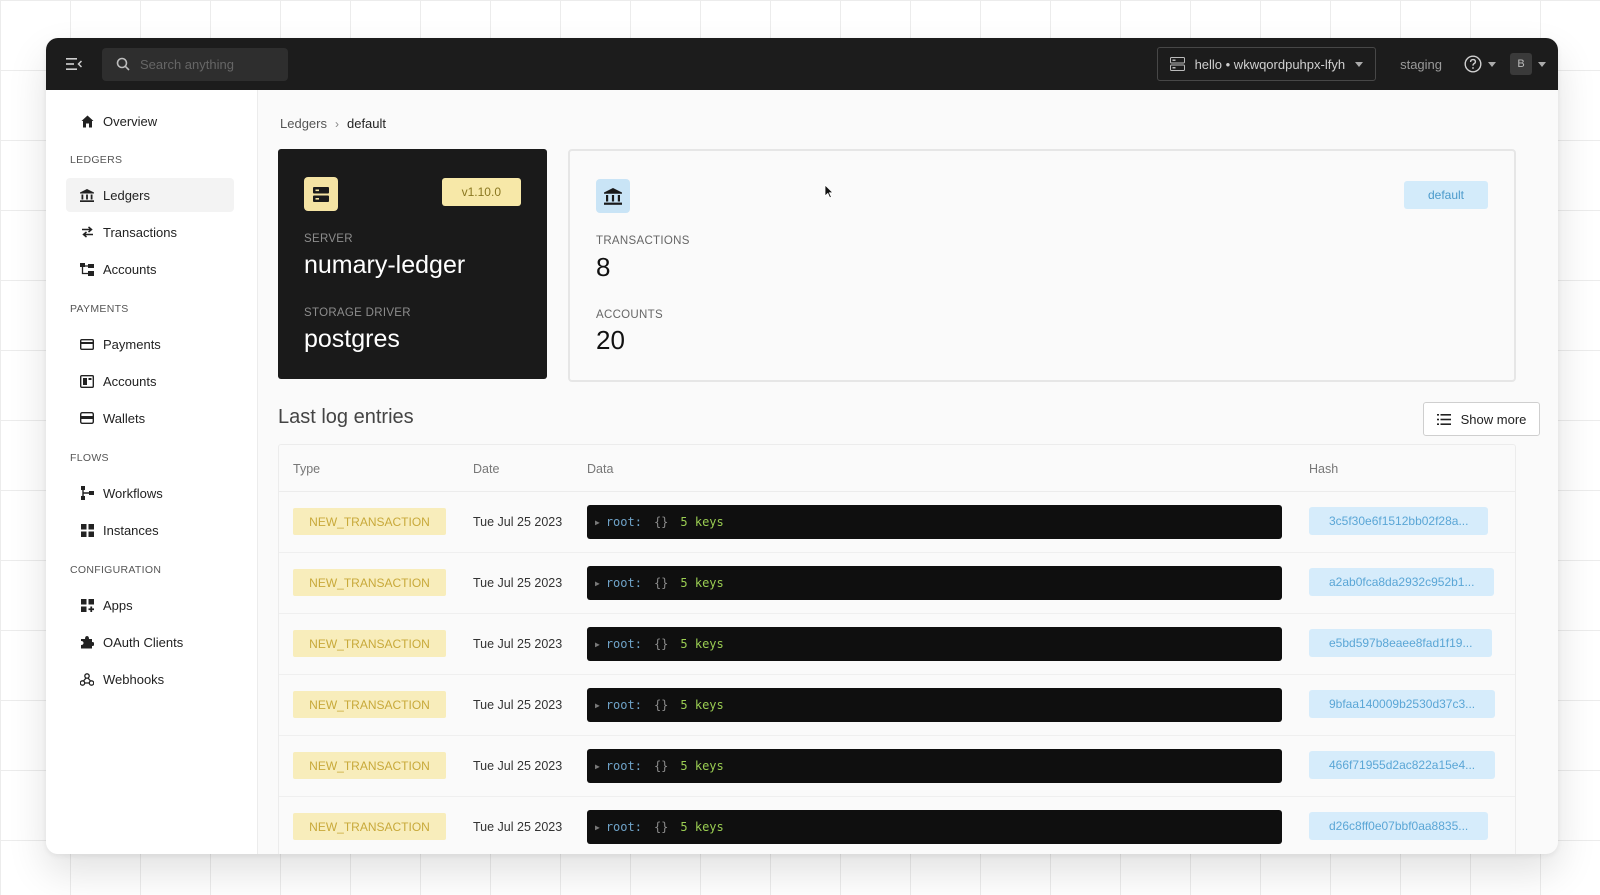 The image size is (1600, 895). What do you see at coordinates (1177, 64) in the screenshot?
I see `server-stack-icon` at bounding box center [1177, 64].